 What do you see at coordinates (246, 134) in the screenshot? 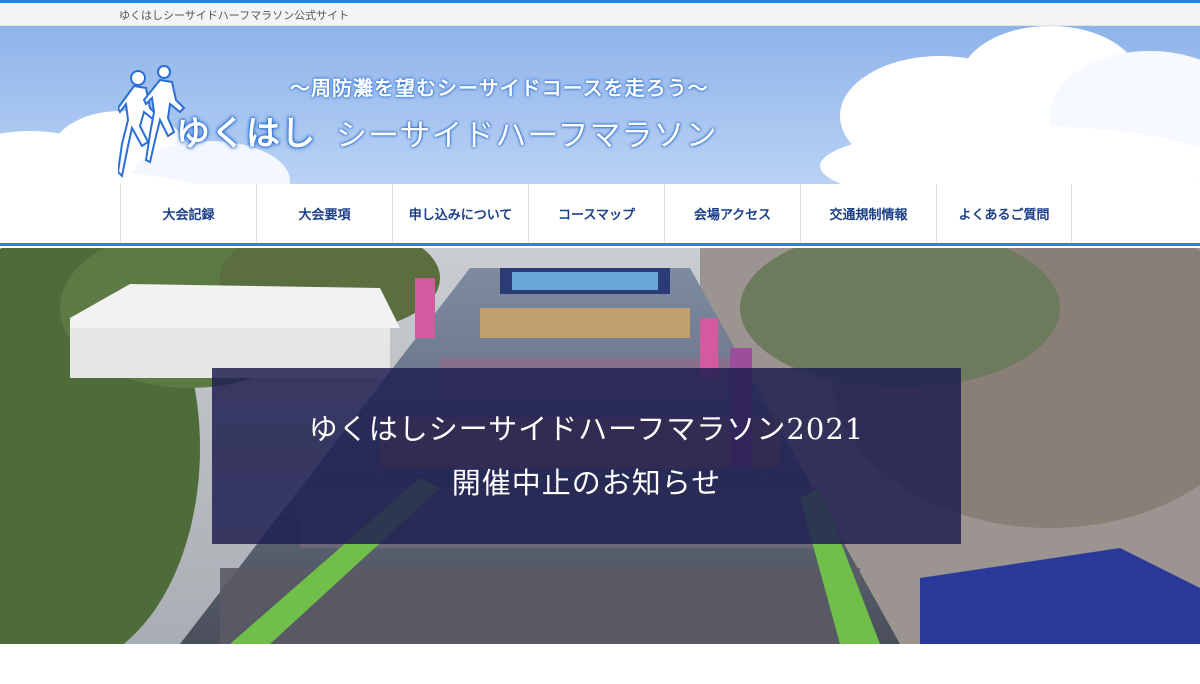
I see `logo-title-main: ゆくはし` at bounding box center [246, 134].